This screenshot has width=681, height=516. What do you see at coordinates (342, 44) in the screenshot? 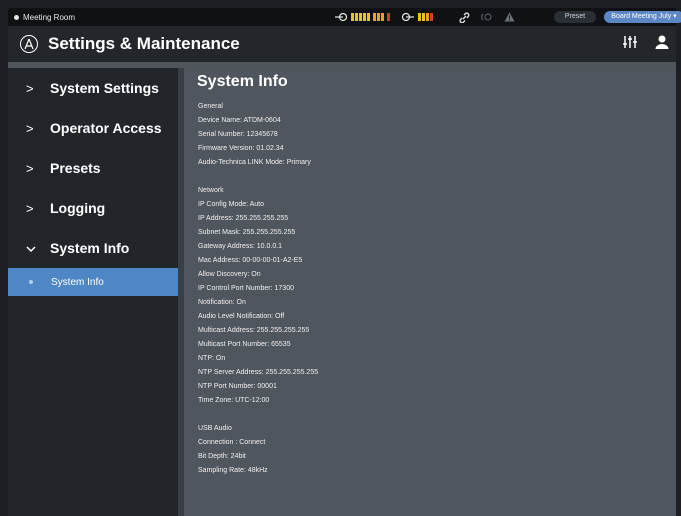
I see `app-header: Settings & Maintenance` at bounding box center [342, 44].